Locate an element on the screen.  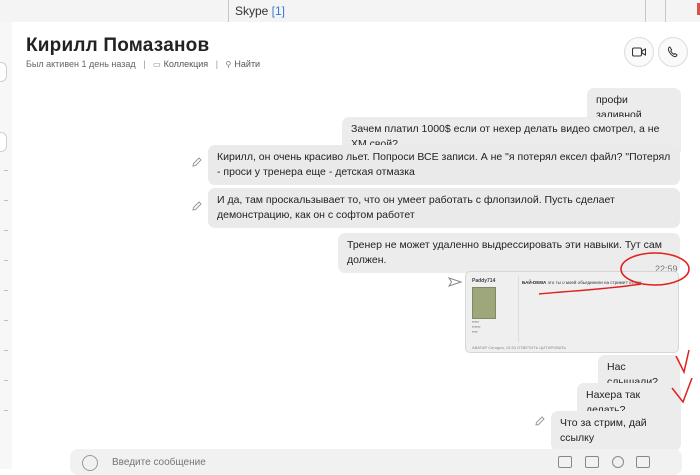
gallery-link: ▭ Коллекция is located at coordinates (180, 64).